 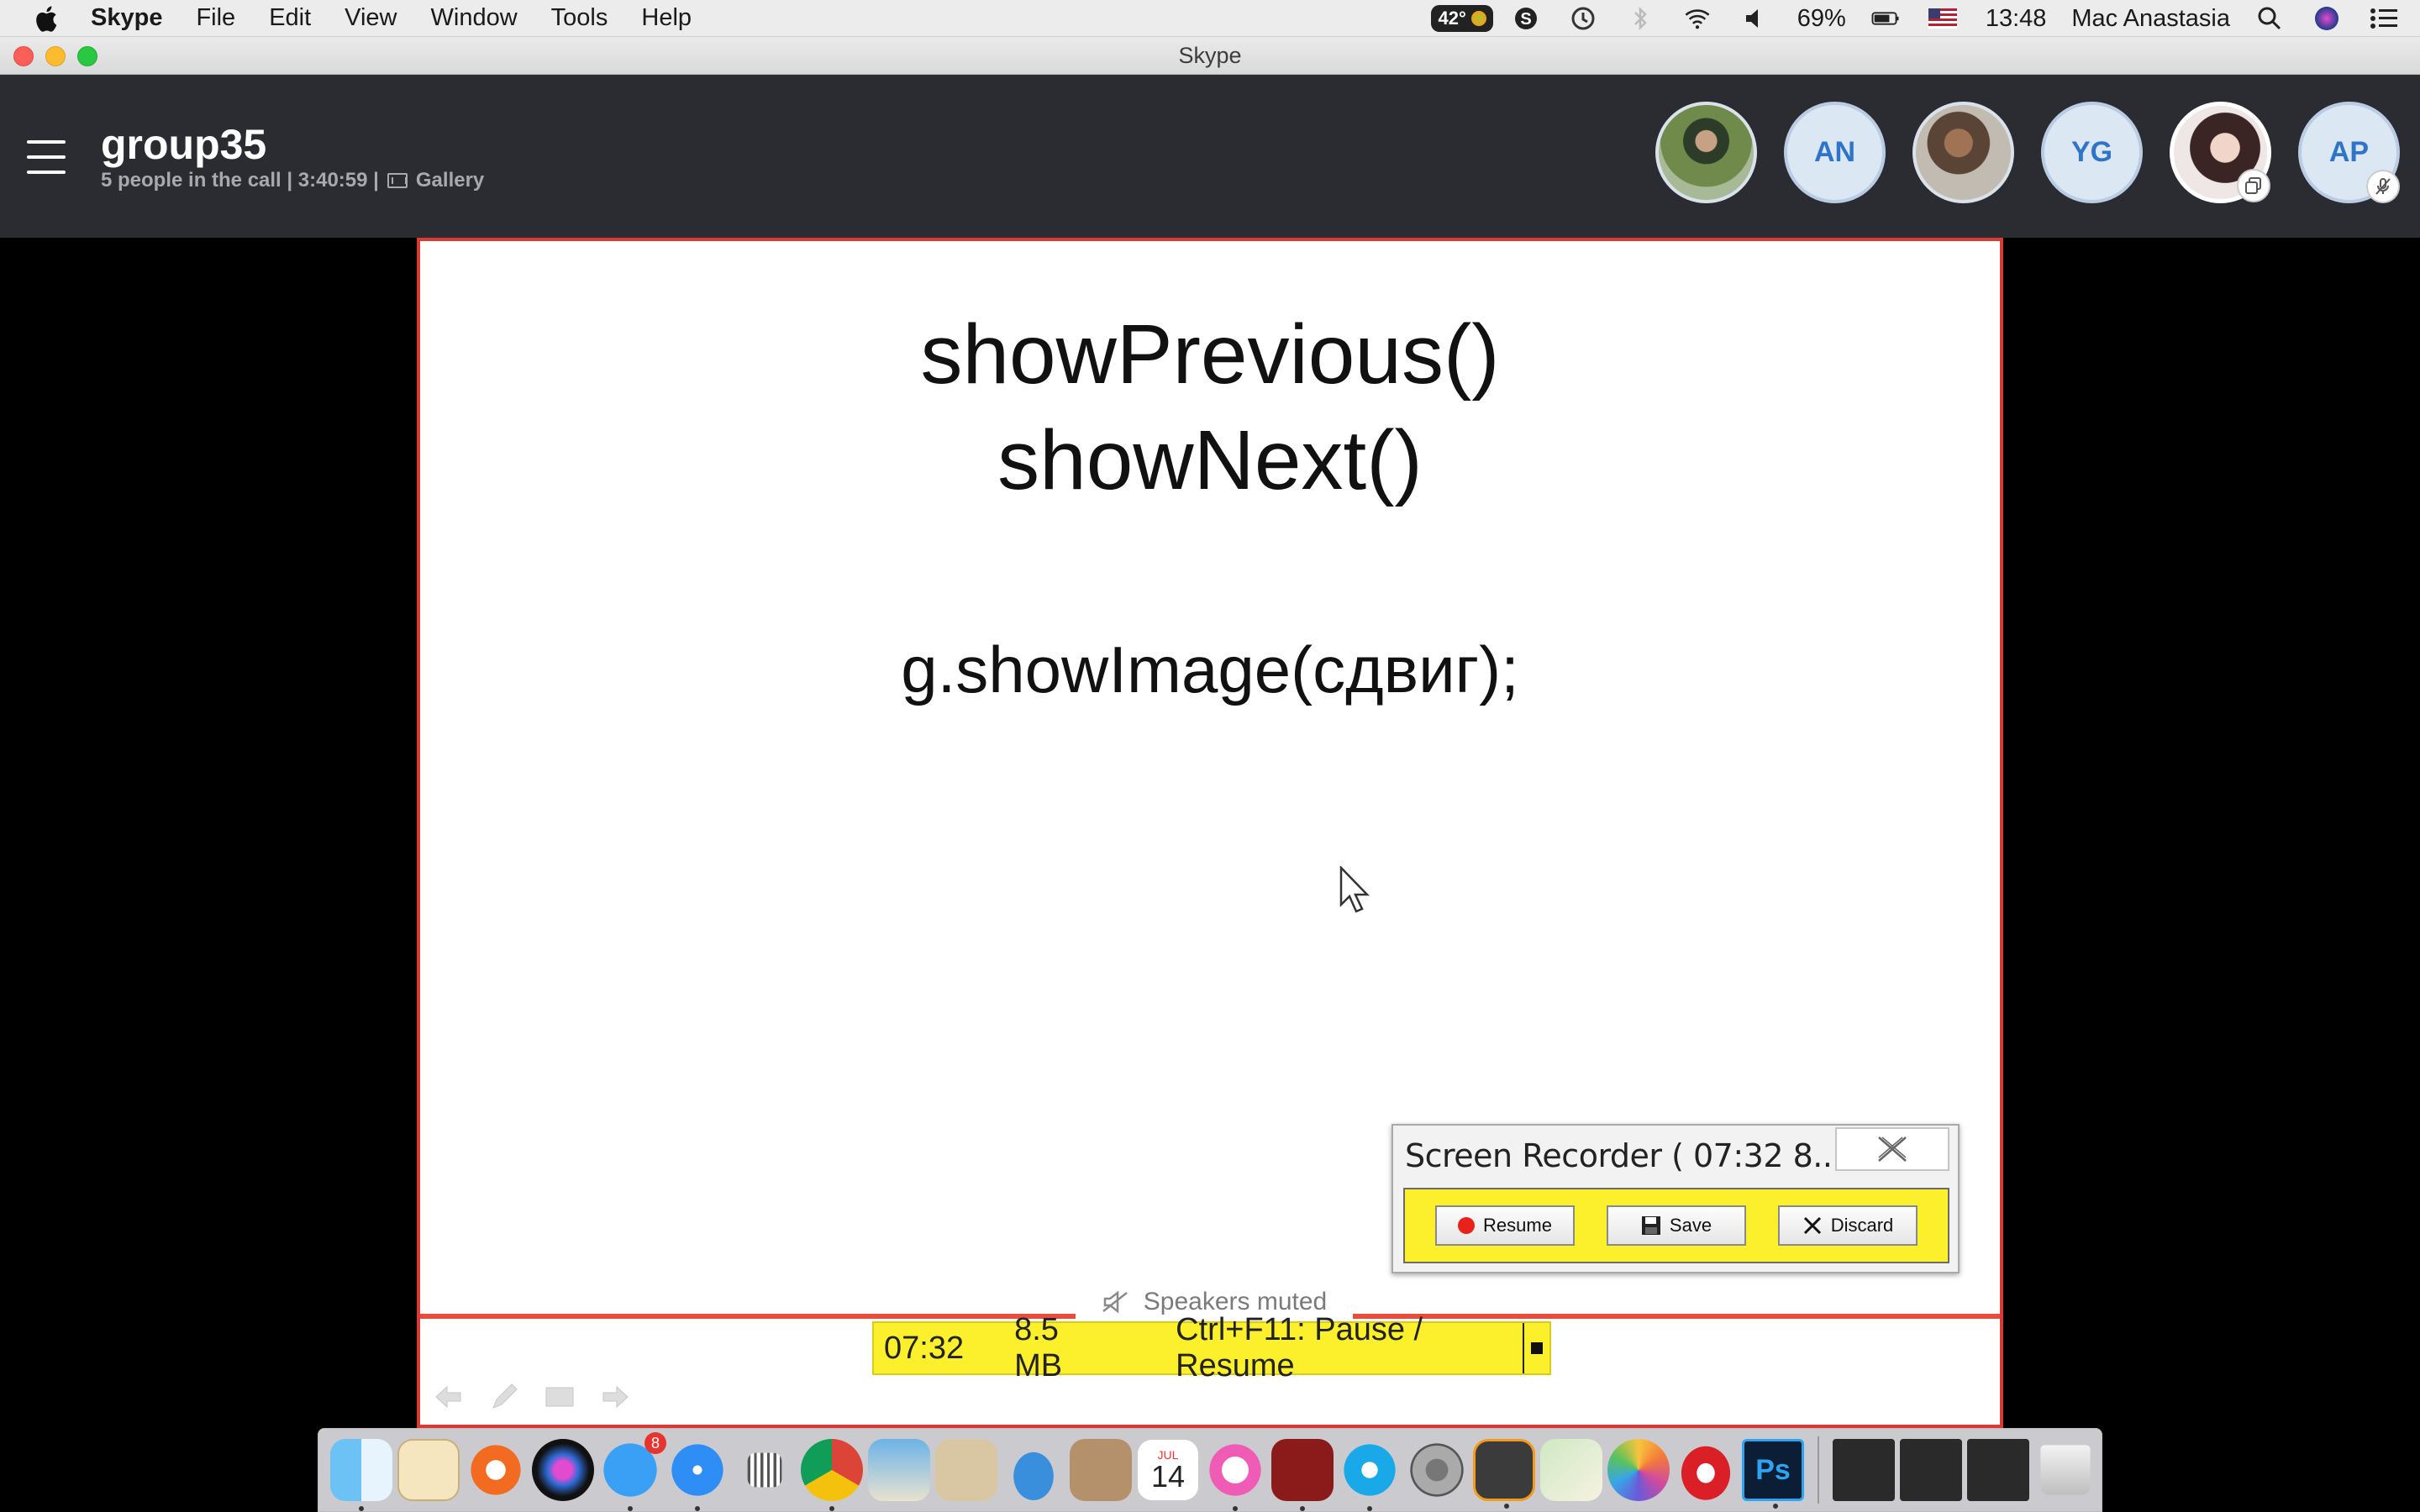 I want to click on recorder-close-button, so click(x=1892, y=1149).